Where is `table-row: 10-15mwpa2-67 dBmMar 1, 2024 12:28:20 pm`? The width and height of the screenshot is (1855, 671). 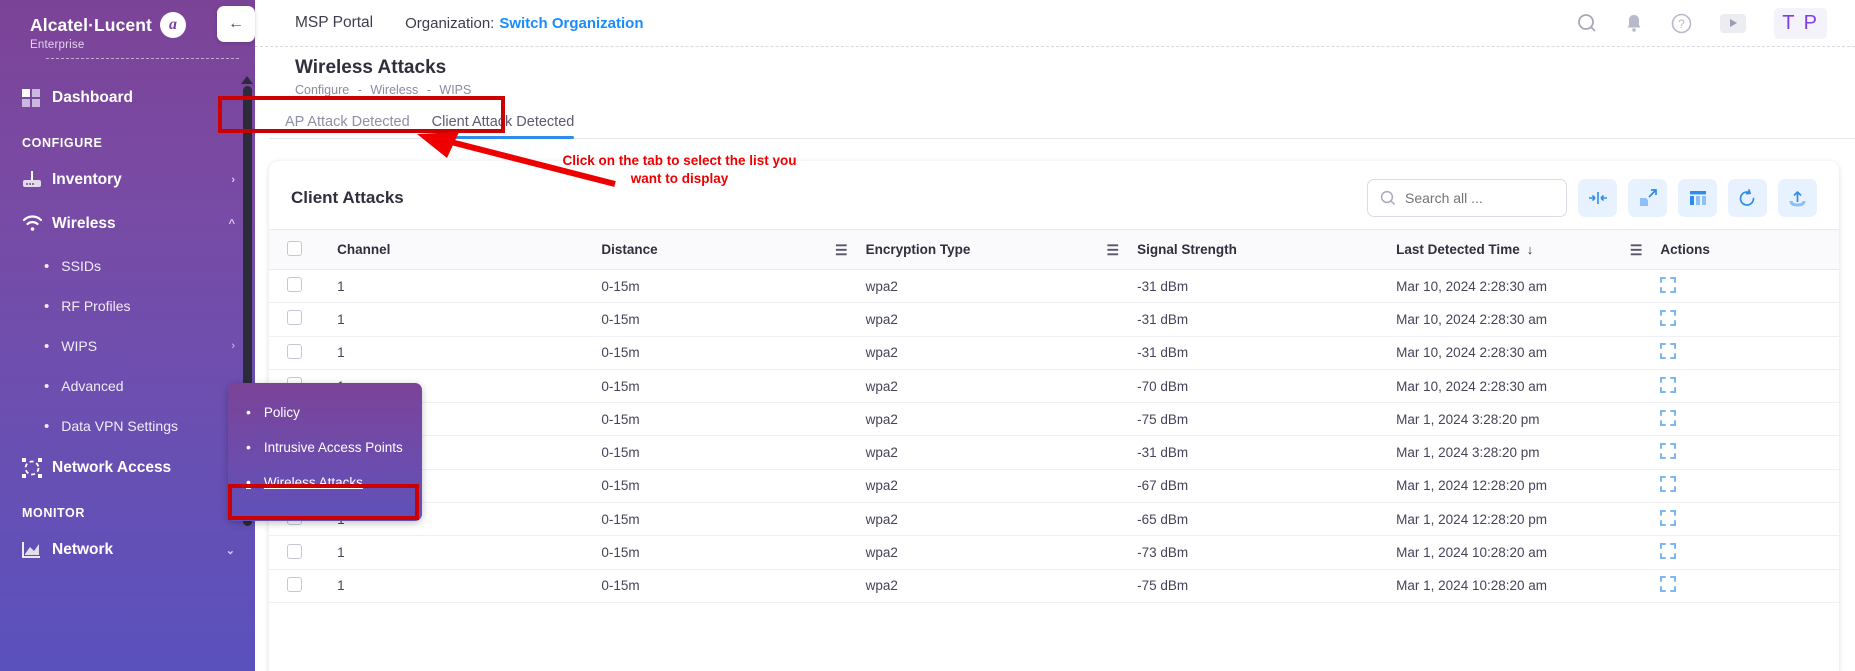
table-row: 10-15mwpa2-67 dBmMar 1, 2024 12:28:20 pm is located at coordinates (1054, 486).